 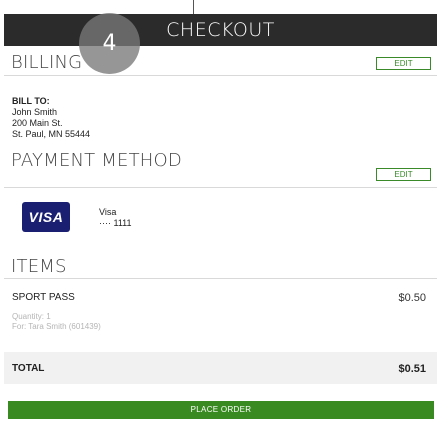 What do you see at coordinates (108, 212) in the screenshot?
I see `card-type: Visa` at bounding box center [108, 212].